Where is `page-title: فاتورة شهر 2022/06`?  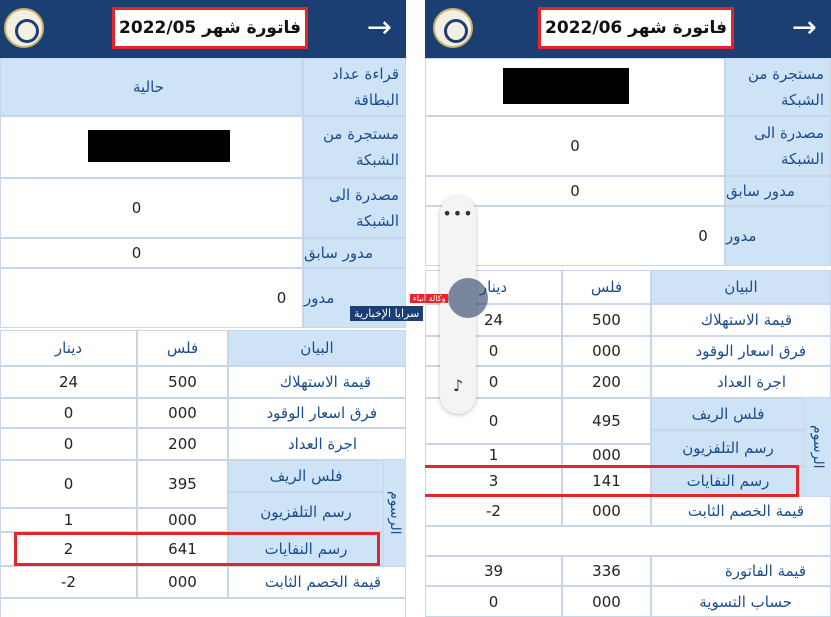 page-title: فاتورة شهر 2022/06 is located at coordinates (636, 28).